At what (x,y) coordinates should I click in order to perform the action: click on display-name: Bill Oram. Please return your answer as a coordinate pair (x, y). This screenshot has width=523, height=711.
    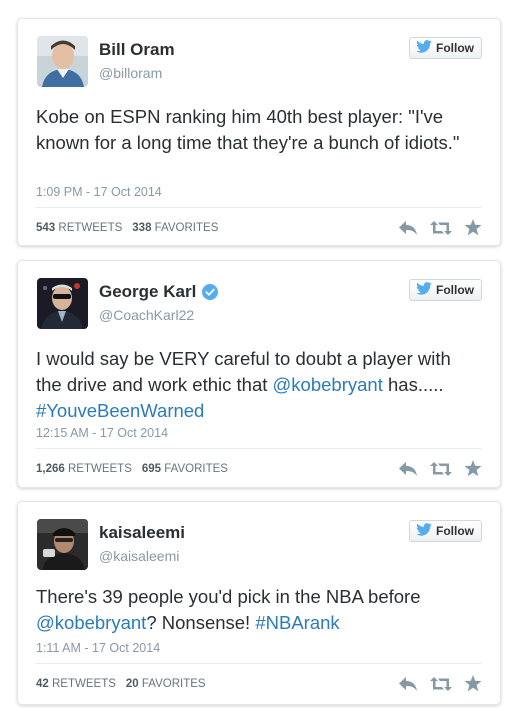
    Looking at the image, I should click on (137, 50).